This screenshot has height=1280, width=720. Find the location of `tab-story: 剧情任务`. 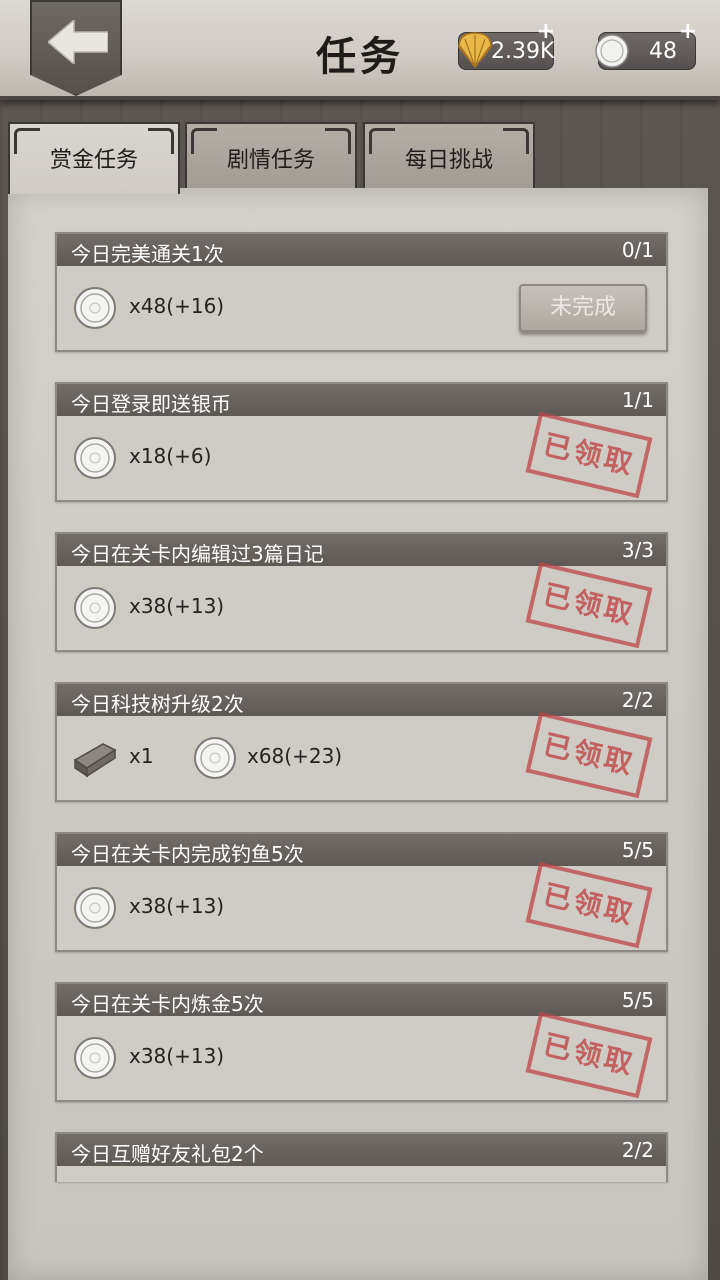

tab-story: 剧情任务 is located at coordinates (271, 156).